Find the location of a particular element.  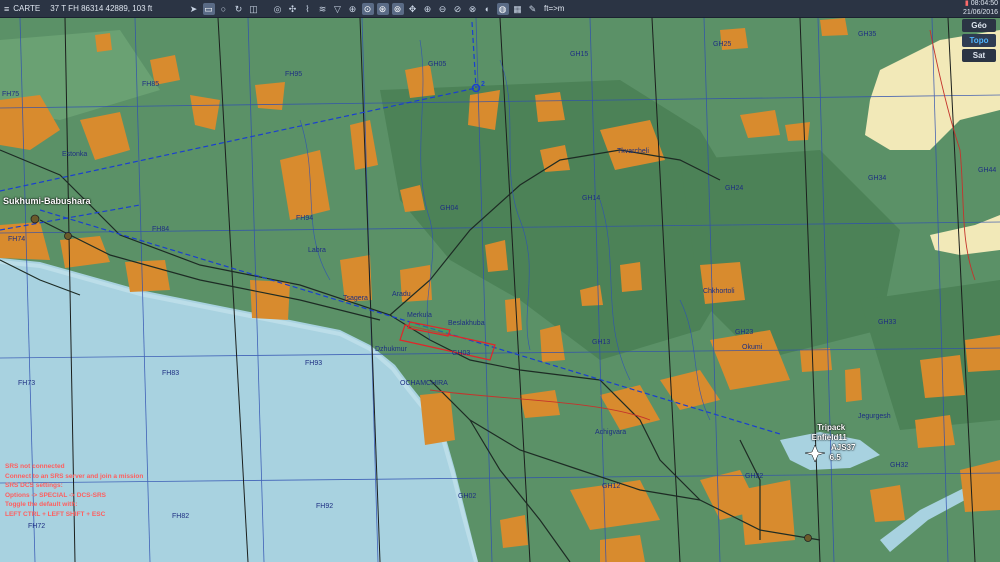

circle-icon: ○ is located at coordinates (224, 9).